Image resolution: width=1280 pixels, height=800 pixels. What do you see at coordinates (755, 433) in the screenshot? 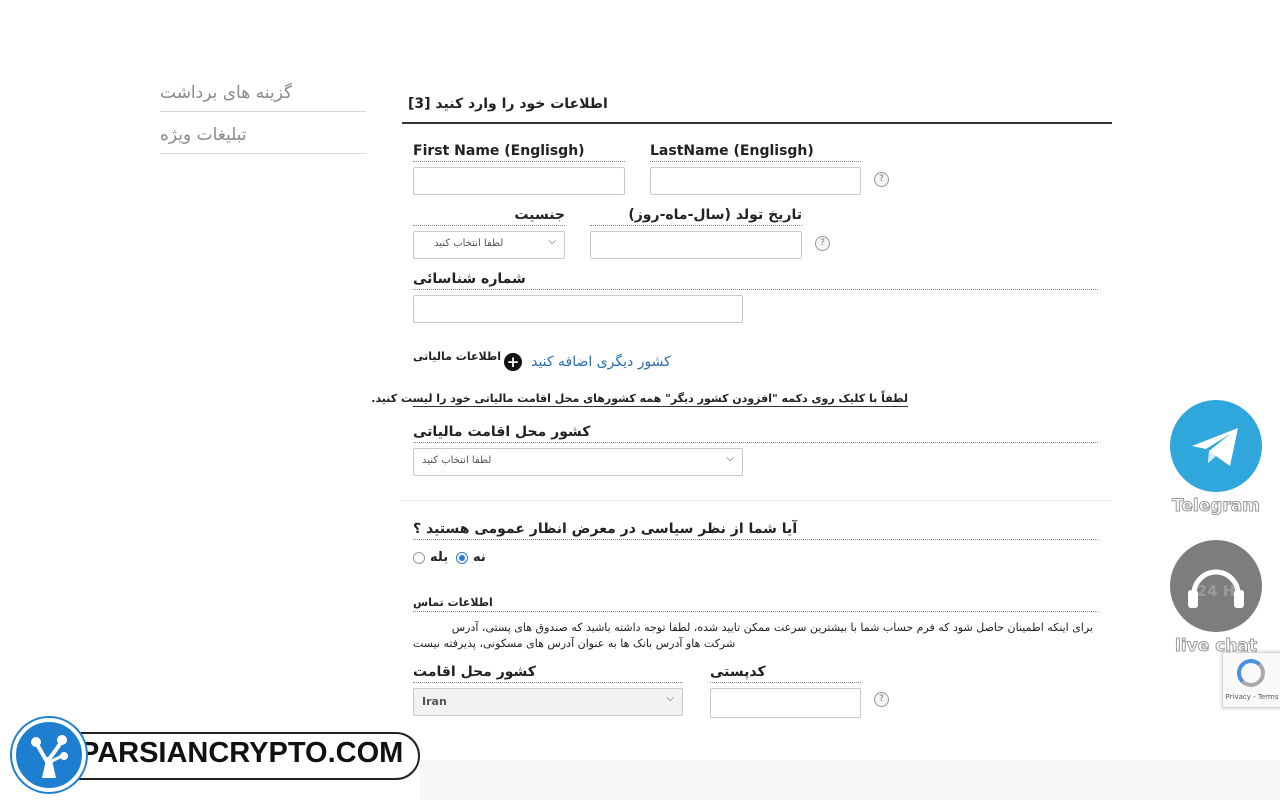
I see `tax-country-label: کشور محل اقامت مالیاتی` at bounding box center [755, 433].